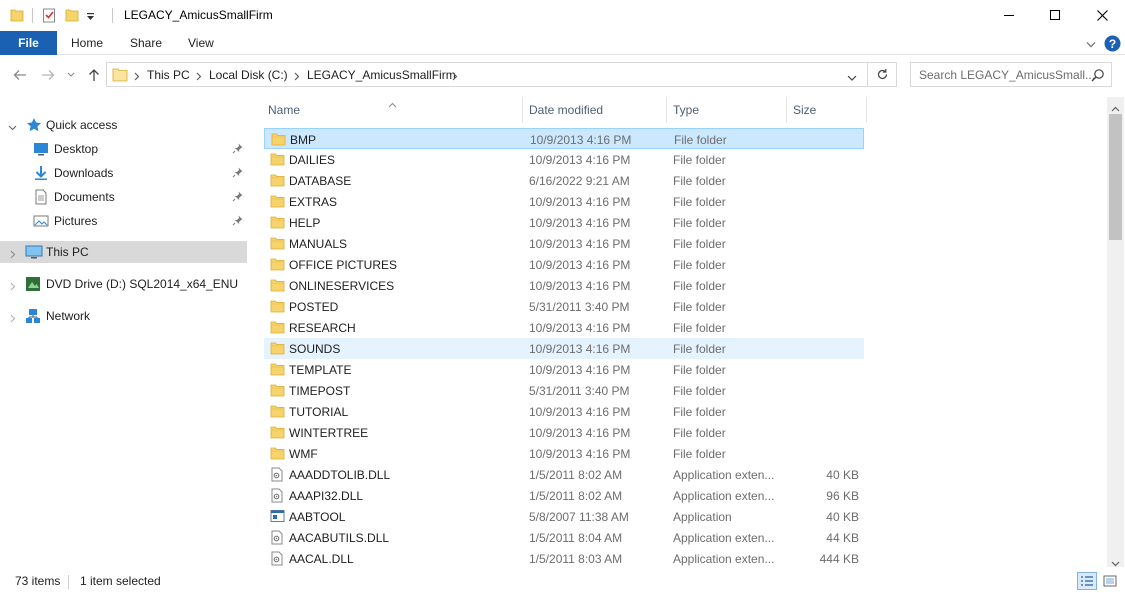  What do you see at coordinates (381, 75) in the screenshot?
I see `breadcrumb-current-folder: LEGACY_AmicusSmallFirm` at bounding box center [381, 75].